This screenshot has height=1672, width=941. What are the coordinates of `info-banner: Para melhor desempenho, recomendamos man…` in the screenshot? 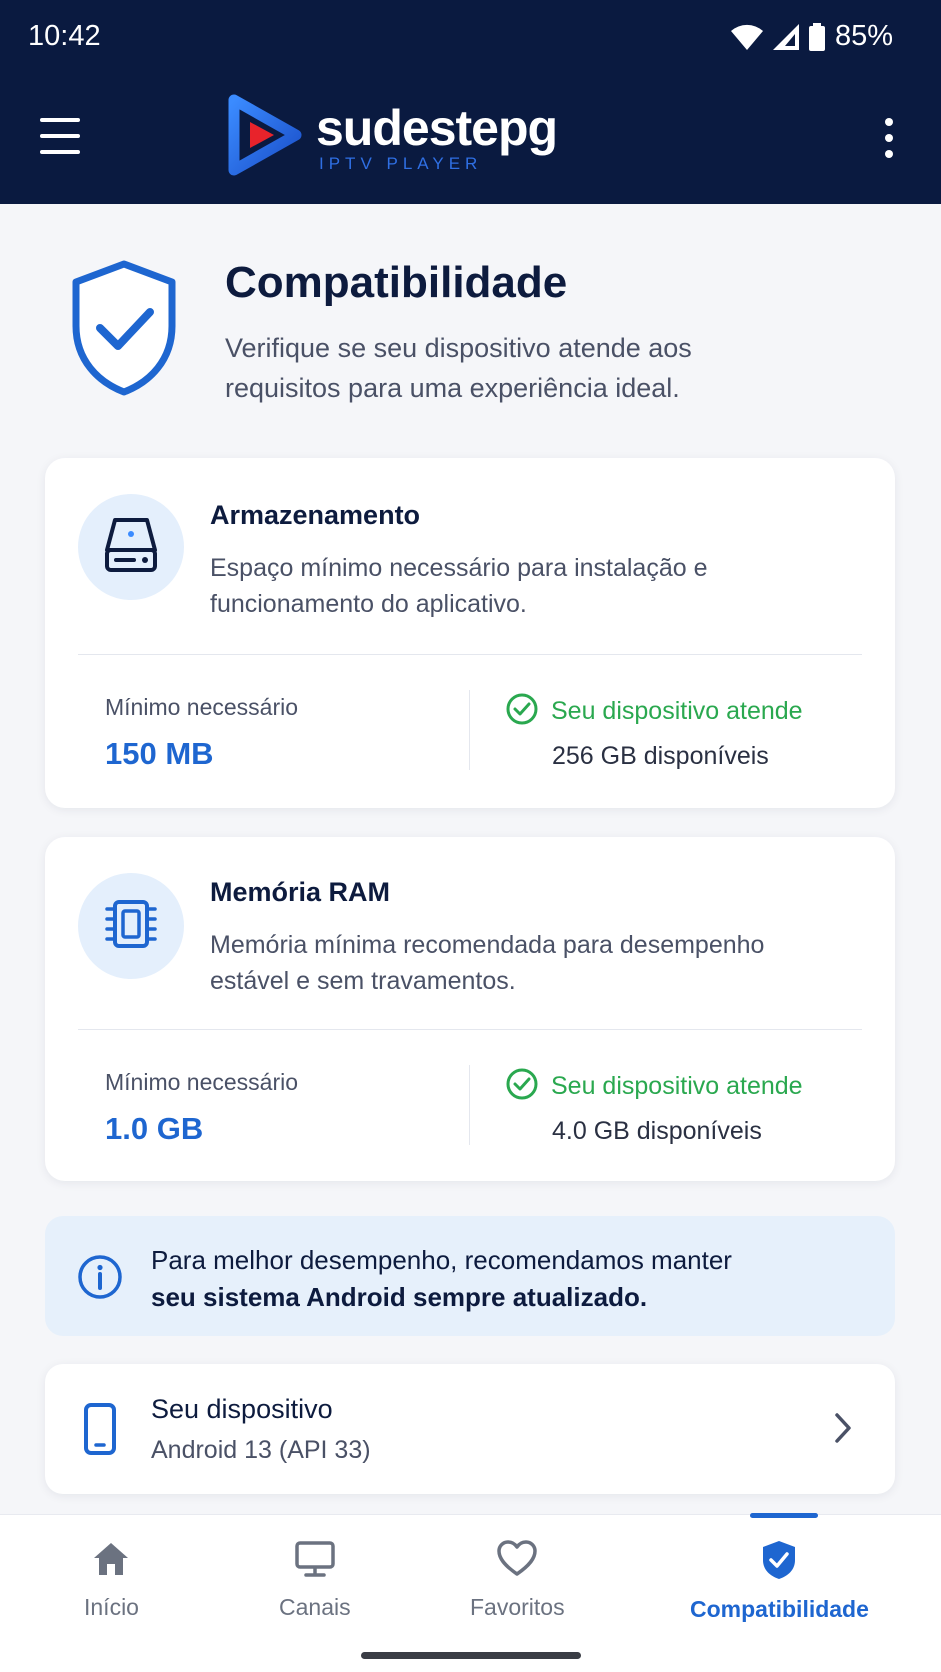 It's located at (470, 1276).